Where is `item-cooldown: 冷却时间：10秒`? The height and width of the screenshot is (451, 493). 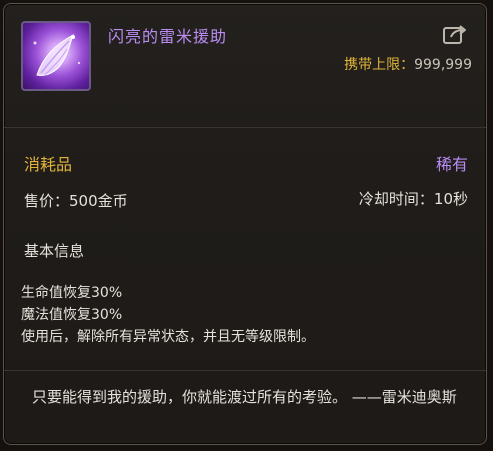 item-cooldown: 冷却时间：10秒 is located at coordinates (413, 199).